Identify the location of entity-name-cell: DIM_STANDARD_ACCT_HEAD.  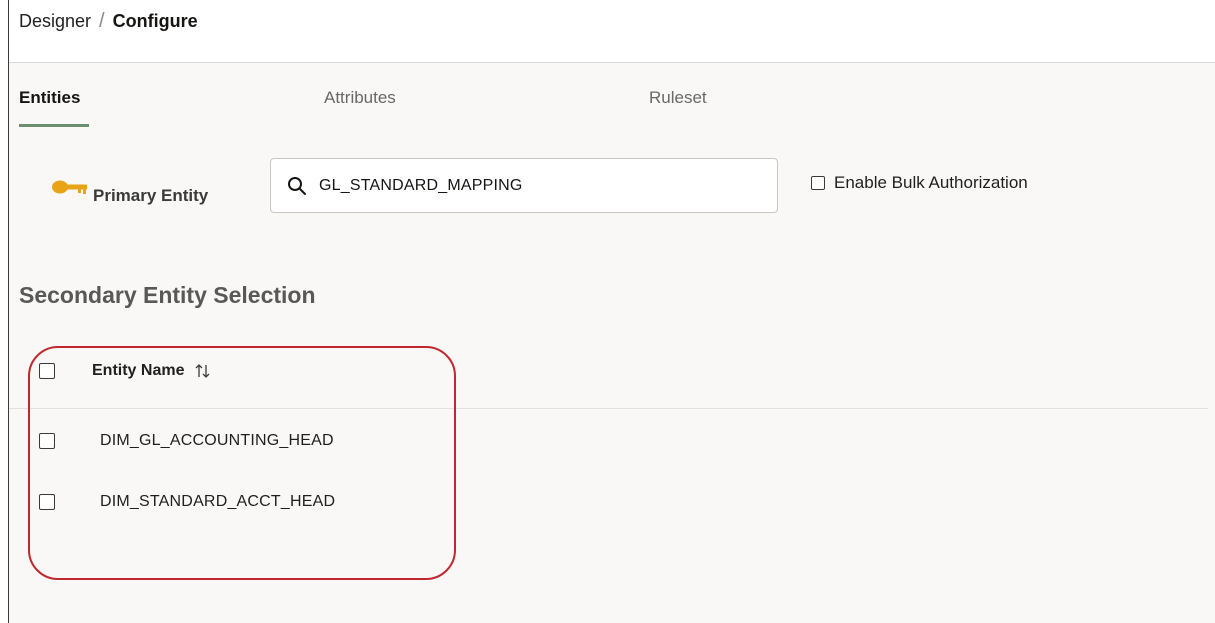
(218, 501).